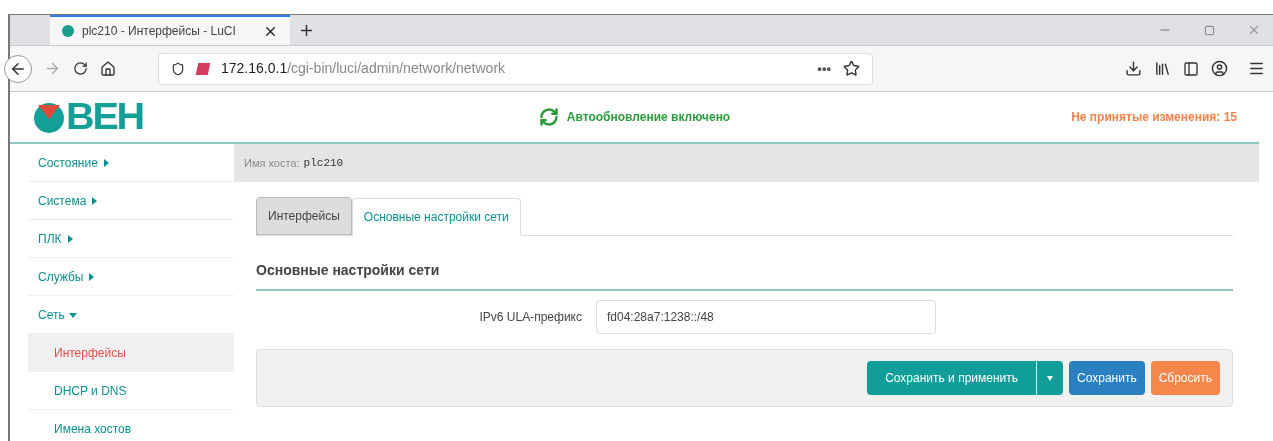 The height and width of the screenshot is (441, 1273). What do you see at coordinates (178, 68) in the screenshot?
I see `shield-icon` at bounding box center [178, 68].